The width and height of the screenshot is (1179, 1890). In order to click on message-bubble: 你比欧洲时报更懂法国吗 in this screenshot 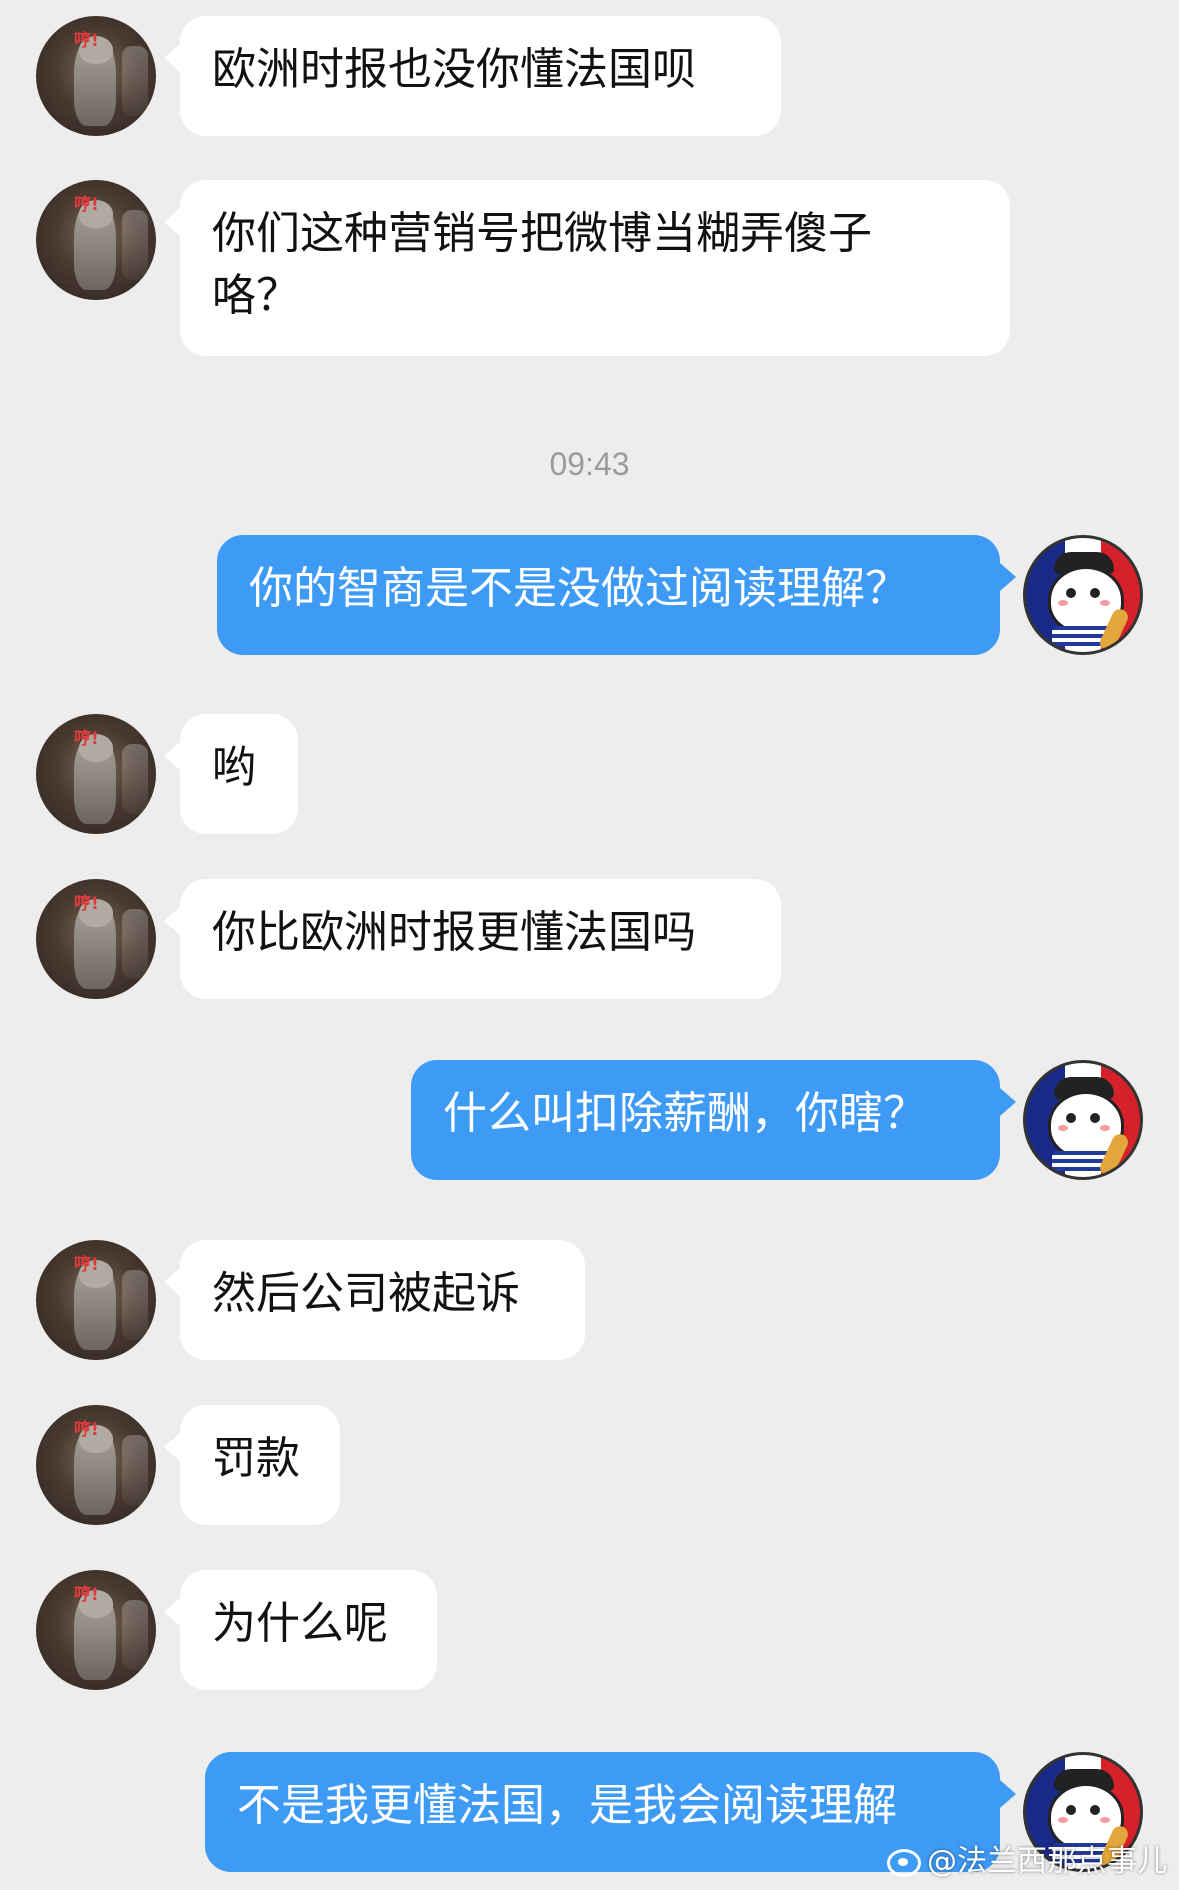, I will do `click(480, 939)`.